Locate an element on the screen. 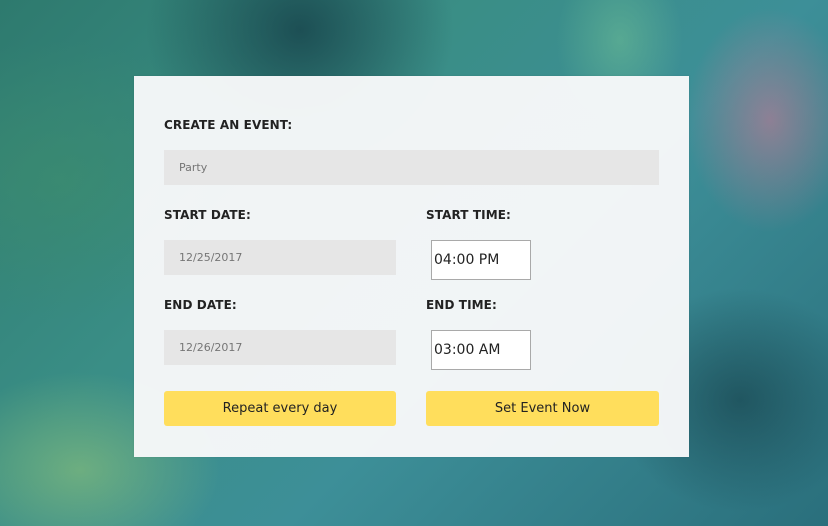 The image size is (828, 526). end-date-label: END DATE: is located at coordinates (200, 305).